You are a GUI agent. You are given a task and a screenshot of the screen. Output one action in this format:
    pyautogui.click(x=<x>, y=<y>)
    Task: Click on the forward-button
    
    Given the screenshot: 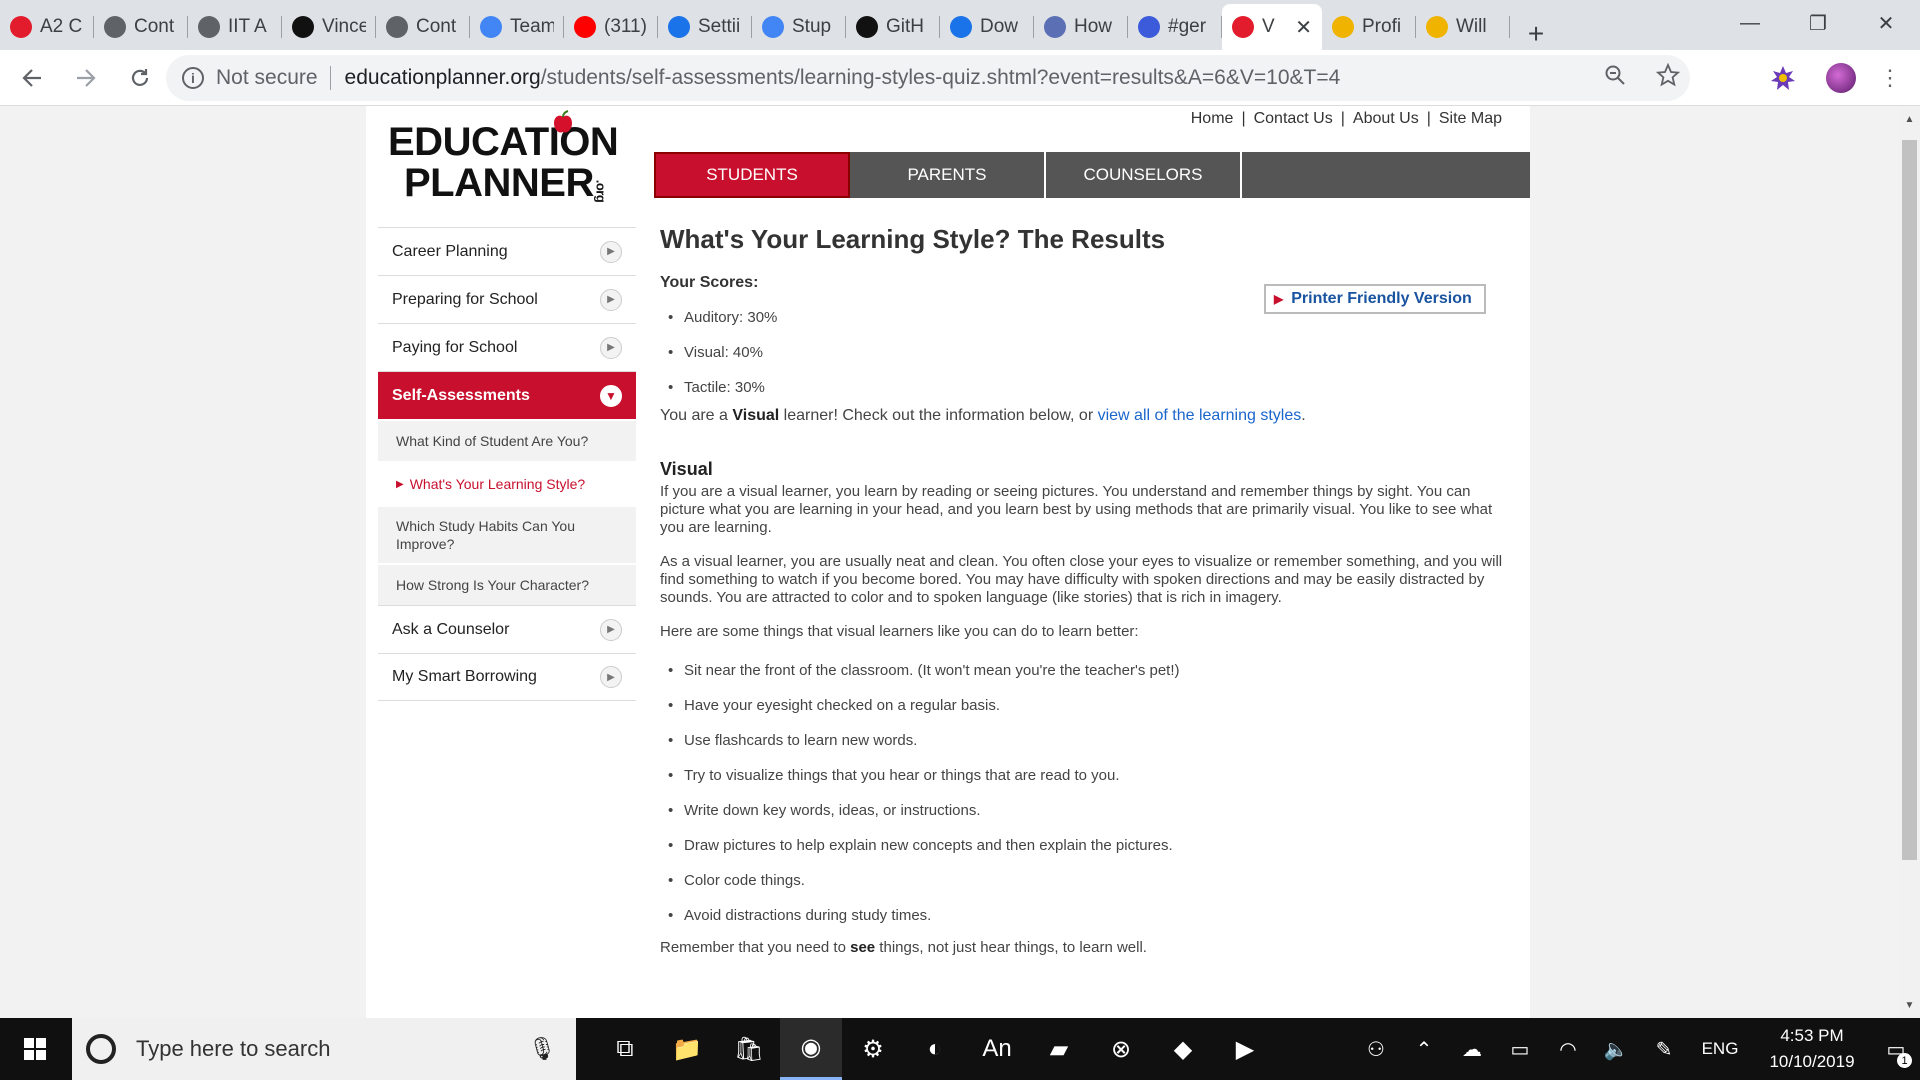 What is the action you would take?
    pyautogui.click(x=86, y=78)
    